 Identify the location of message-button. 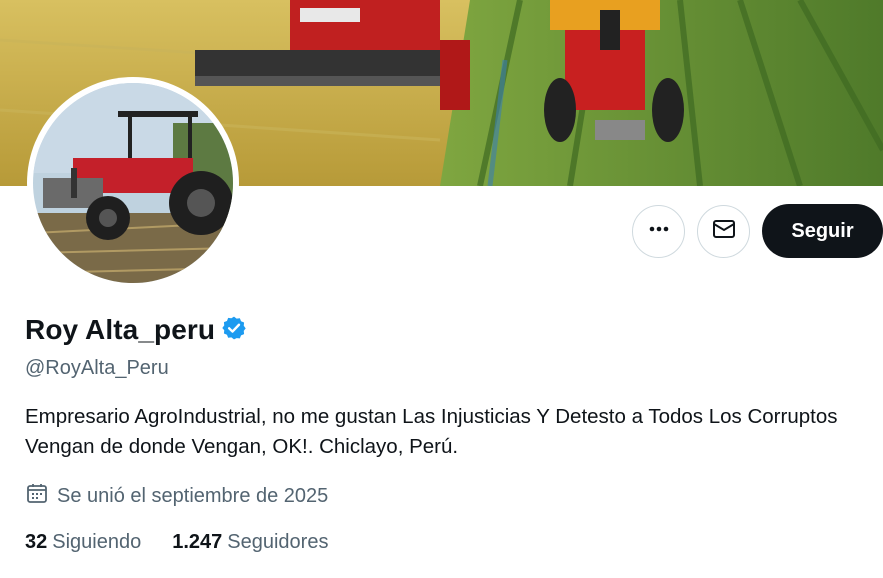
(723, 231).